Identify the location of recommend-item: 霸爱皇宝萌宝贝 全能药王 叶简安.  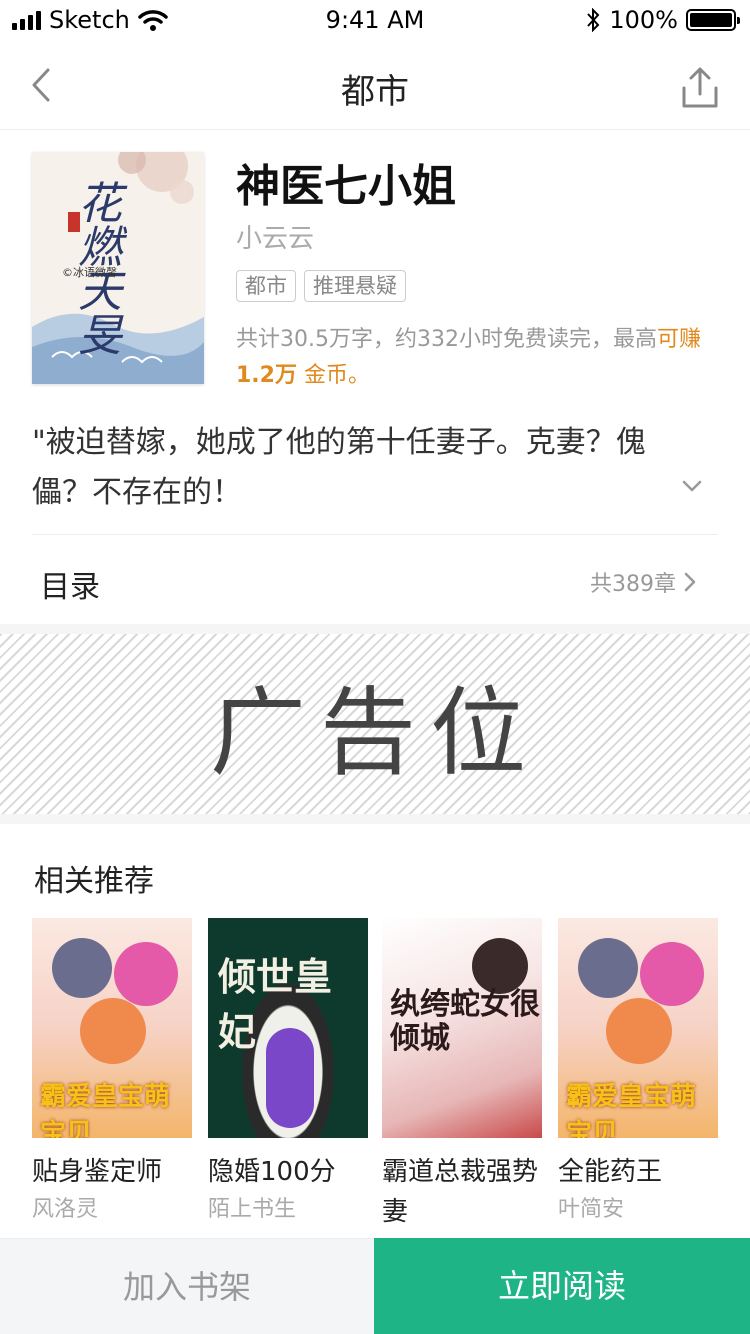
(638, 1073).